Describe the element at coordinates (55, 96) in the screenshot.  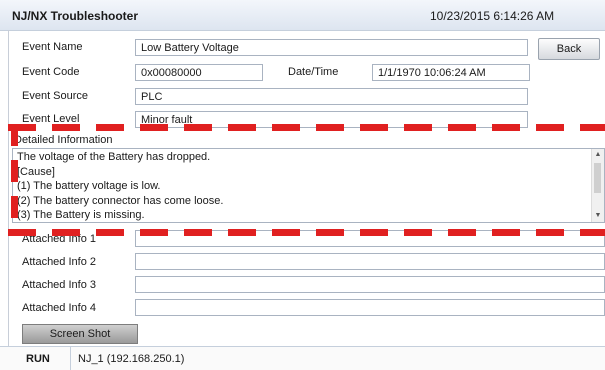
I see `event-source-label: Event Source` at that location.